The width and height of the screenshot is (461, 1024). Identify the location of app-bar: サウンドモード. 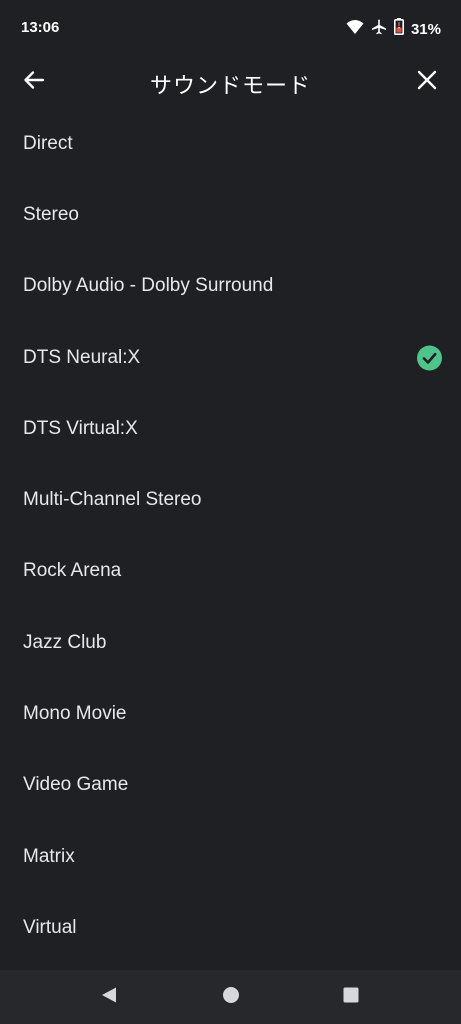
(230, 82).